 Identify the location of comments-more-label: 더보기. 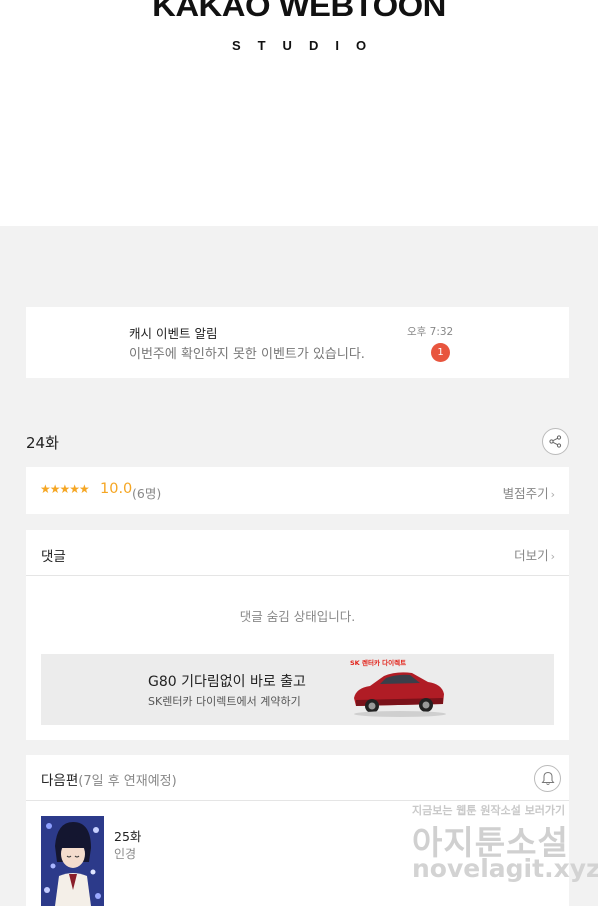
(531, 555).